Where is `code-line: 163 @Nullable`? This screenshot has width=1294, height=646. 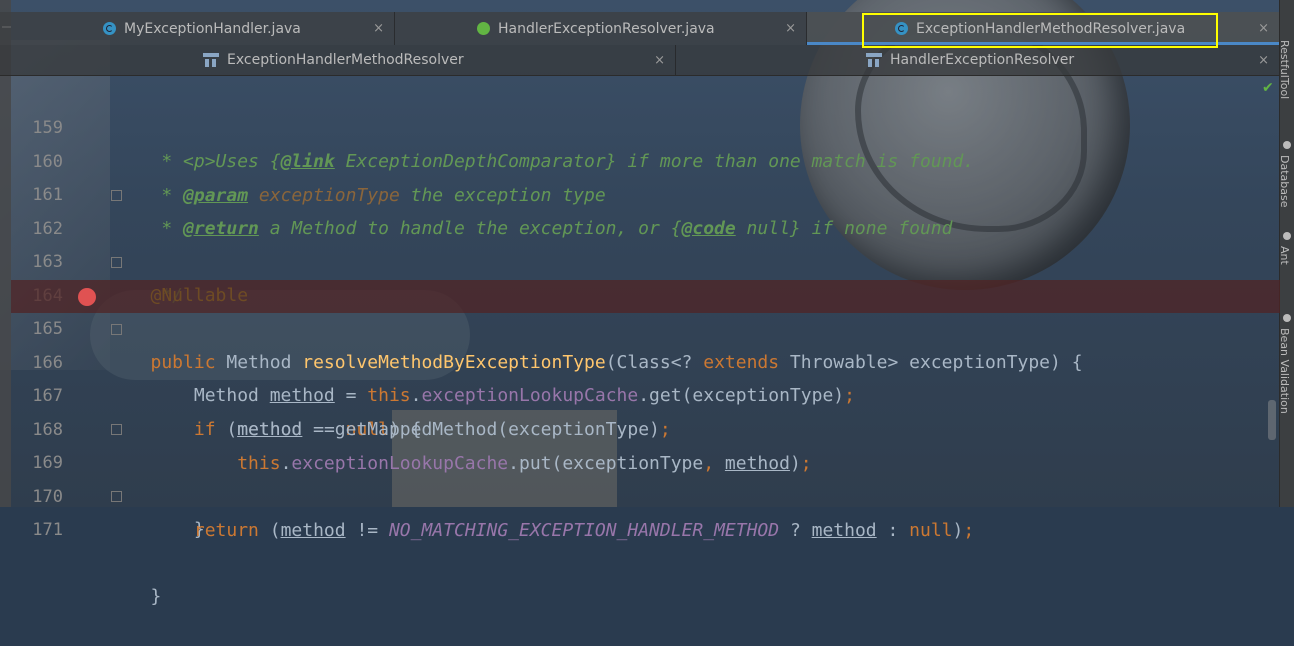 code-line: 163 @Nullable is located at coordinates (645, 259).